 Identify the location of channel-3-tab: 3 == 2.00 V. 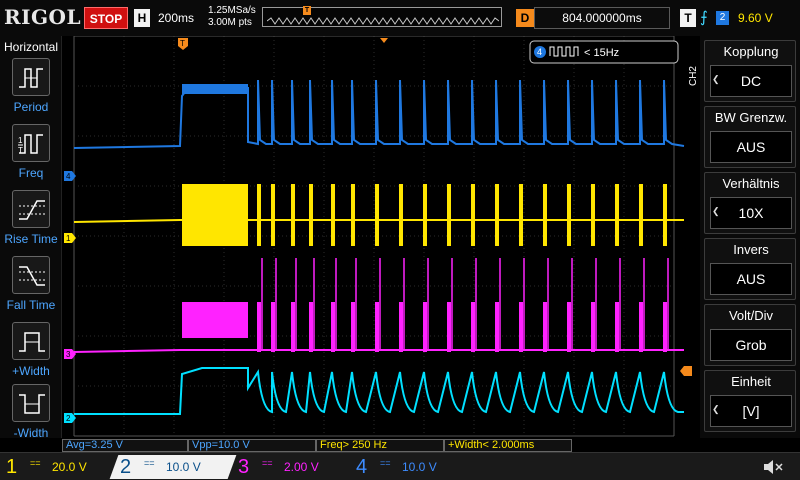
(291, 467).